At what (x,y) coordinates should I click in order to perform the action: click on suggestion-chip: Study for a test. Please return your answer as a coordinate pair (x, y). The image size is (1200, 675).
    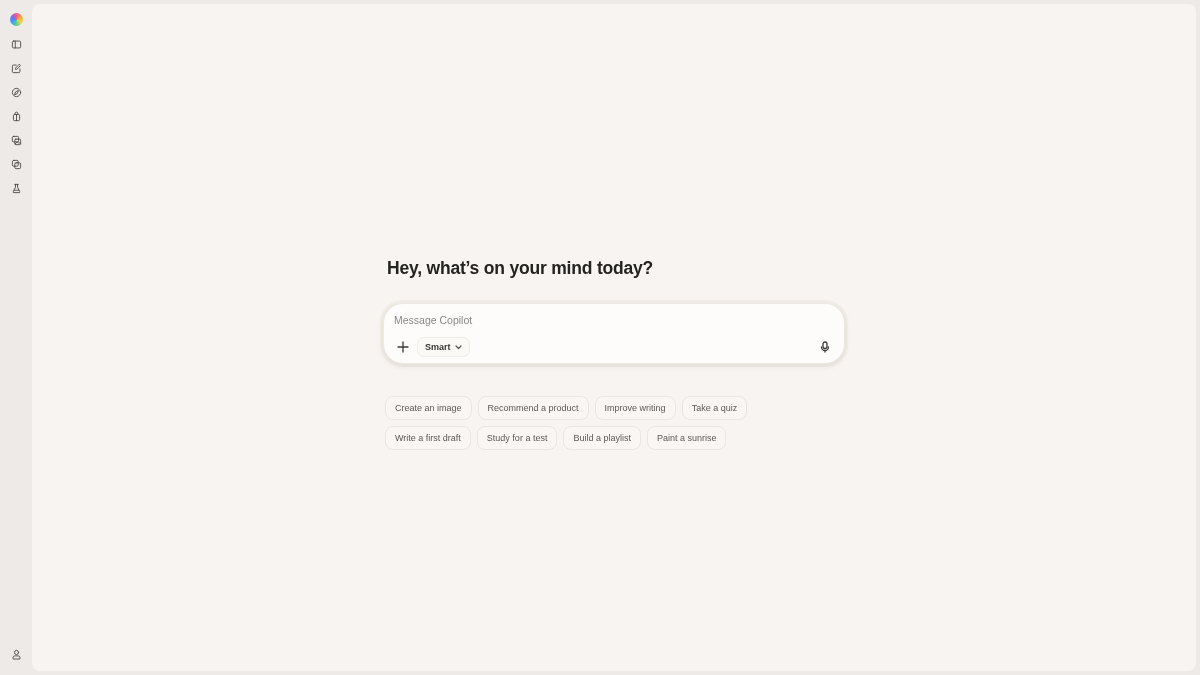
    Looking at the image, I should click on (517, 438).